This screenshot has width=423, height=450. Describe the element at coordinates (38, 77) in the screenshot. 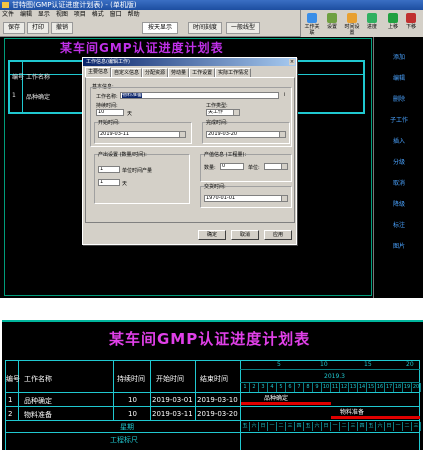

I see `top-col-name: 工作名称` at that location.